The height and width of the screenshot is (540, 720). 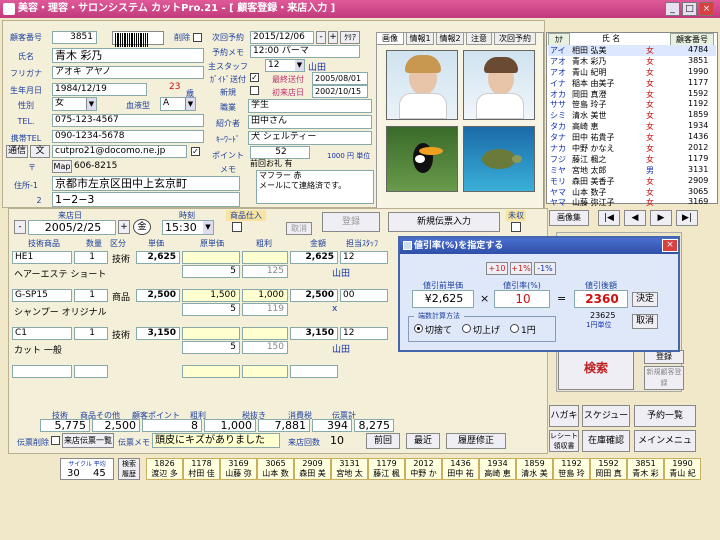 I want to click on introducer-field: 田中さん, so click(x=310, y=122).